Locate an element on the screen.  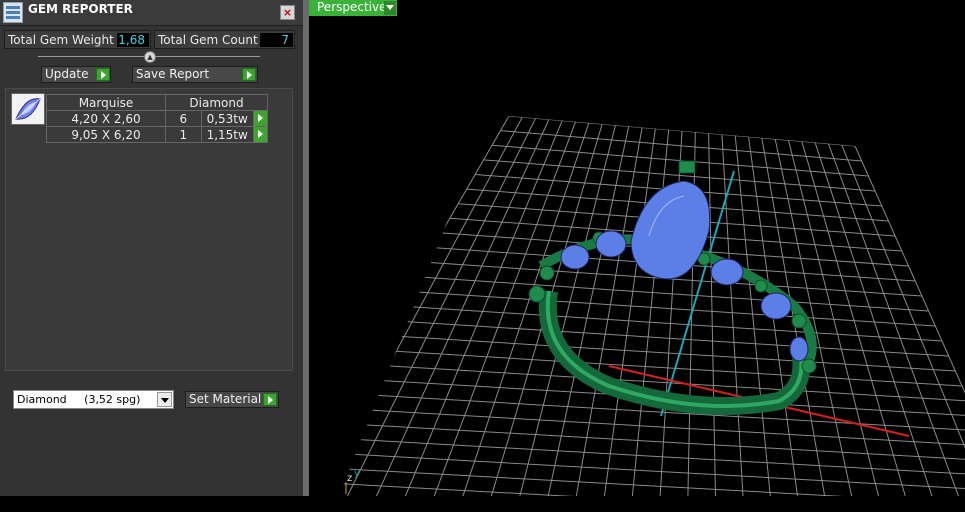
material-select: Diamond (3,52 spg) is located at coordinates (93, 399).